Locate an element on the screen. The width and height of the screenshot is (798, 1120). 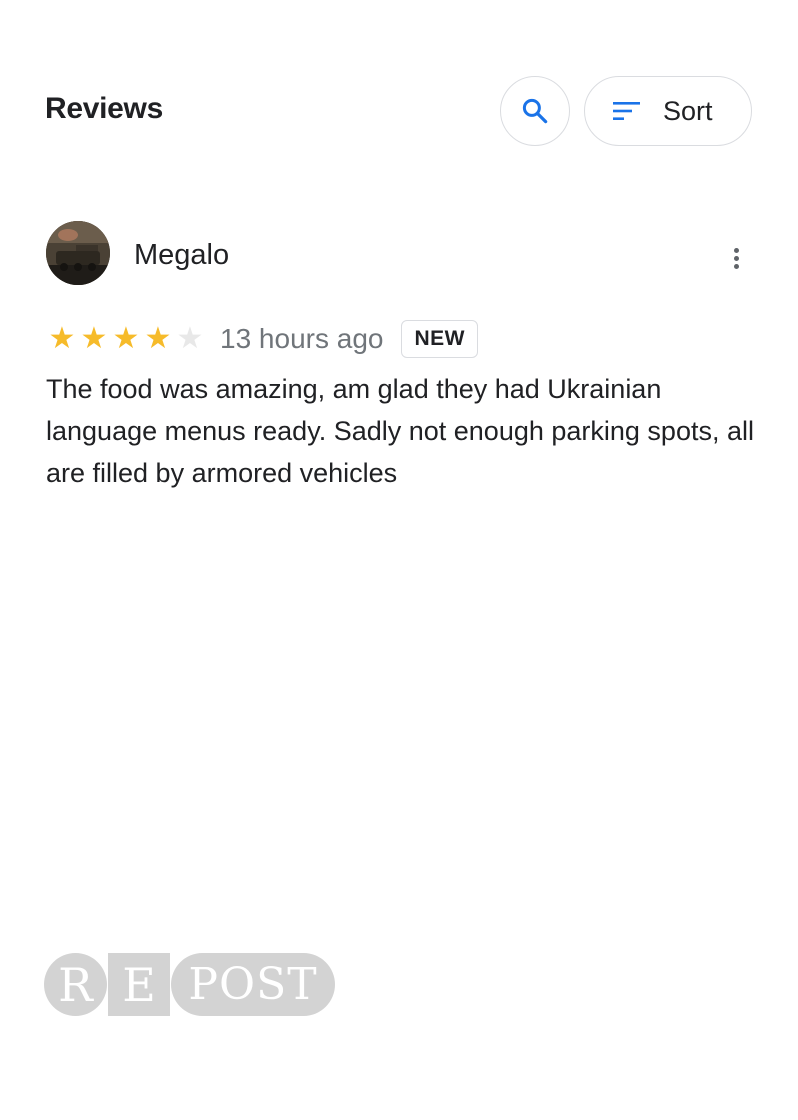
rating-row: ★ ★ ★ ★ ★ 13 hours ago NEW is located at coordinates (262, 339).